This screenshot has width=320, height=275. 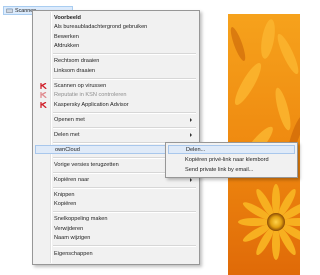 What do you see at coordinates (65, 204) in the screenshot?
I see `menu-item-label: Kopiëren` at bounding box center [65, 204].